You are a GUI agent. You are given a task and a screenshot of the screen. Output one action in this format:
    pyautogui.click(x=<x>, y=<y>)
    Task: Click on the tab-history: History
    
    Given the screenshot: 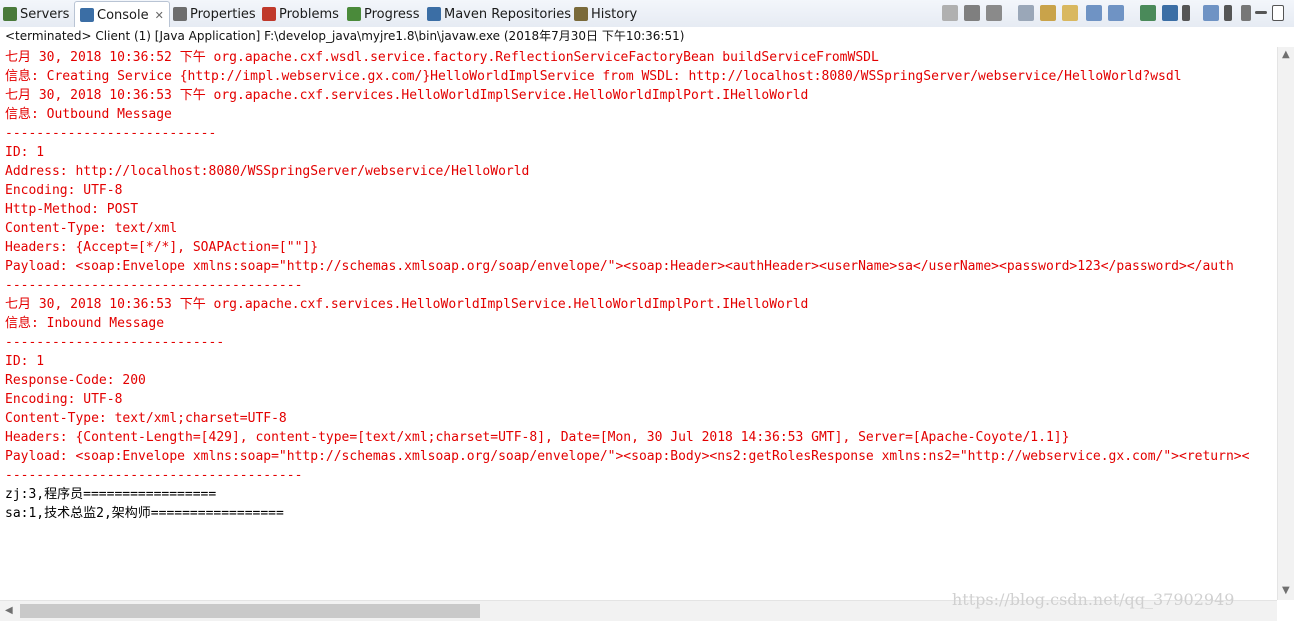 What is the action you would take?
    pyautogui.click(x=605, y=14)
    